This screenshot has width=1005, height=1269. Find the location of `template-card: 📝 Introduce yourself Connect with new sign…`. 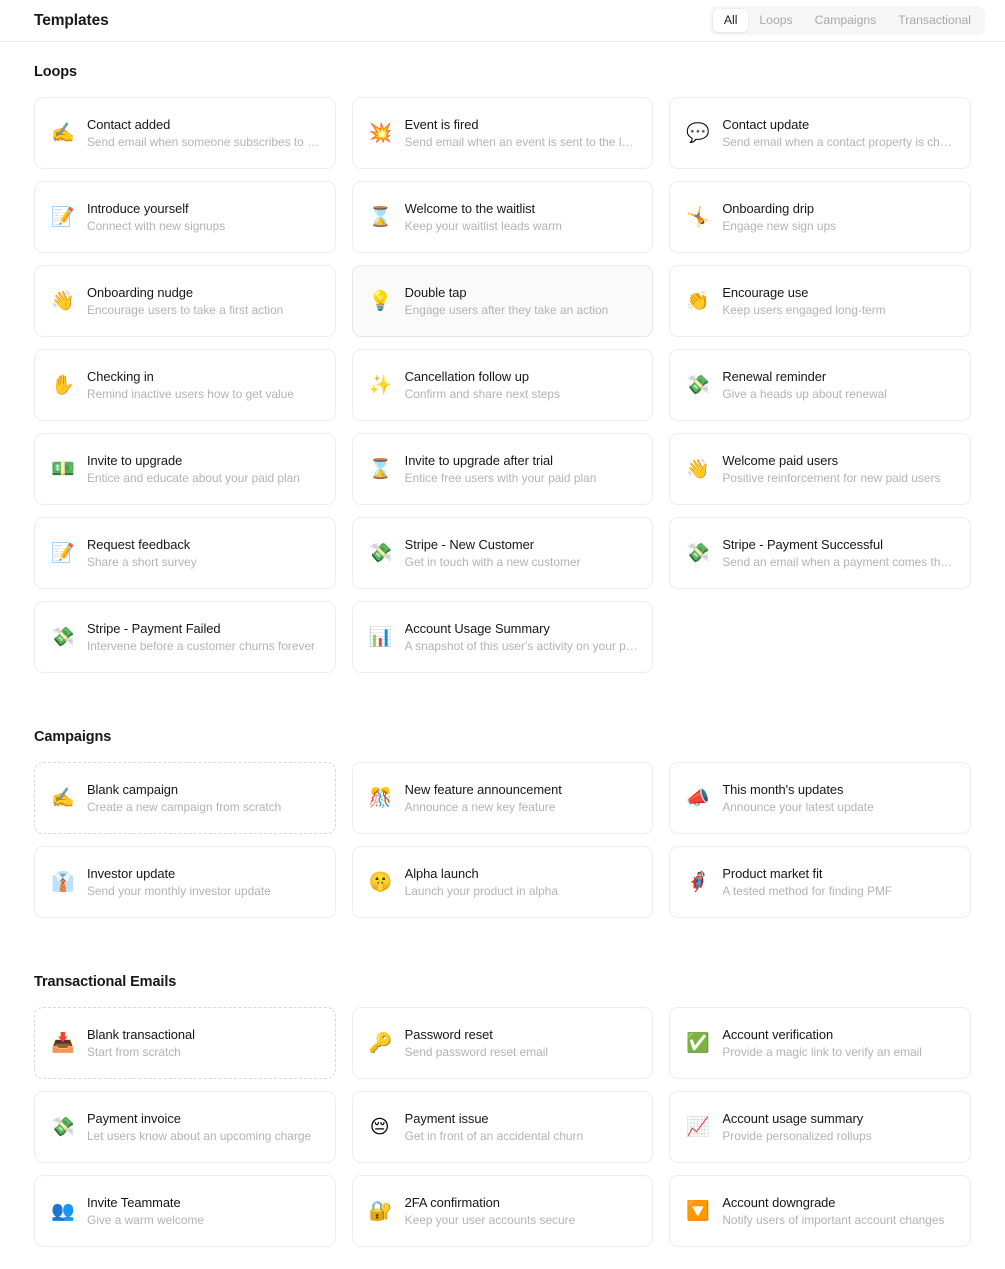

template-card: 📝 Introduce yourself Connect with new sign… is located at coordinates (185, 217).